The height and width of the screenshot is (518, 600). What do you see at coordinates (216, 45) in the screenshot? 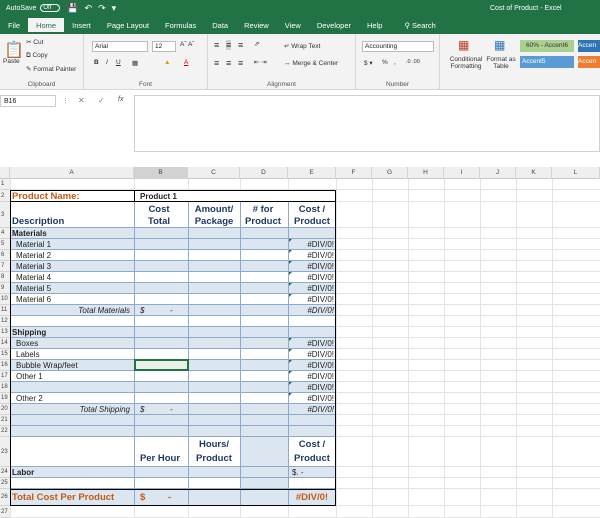
I see `align-top-icon: ≡` at bounding box center [216, 45].